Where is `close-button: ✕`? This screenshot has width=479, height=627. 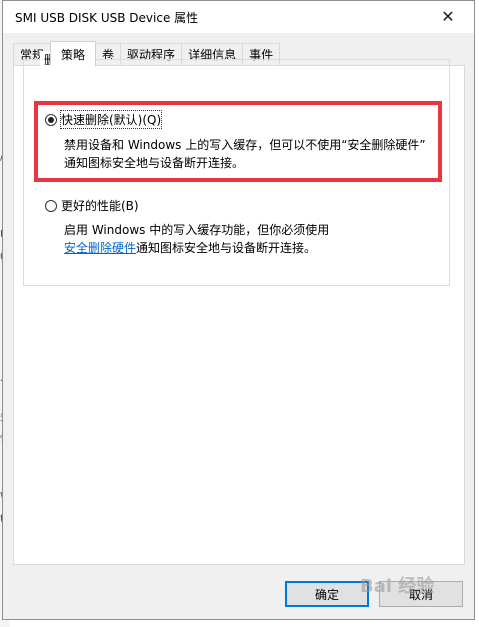 close-button: ✕ is located at coordinates (448, 16).